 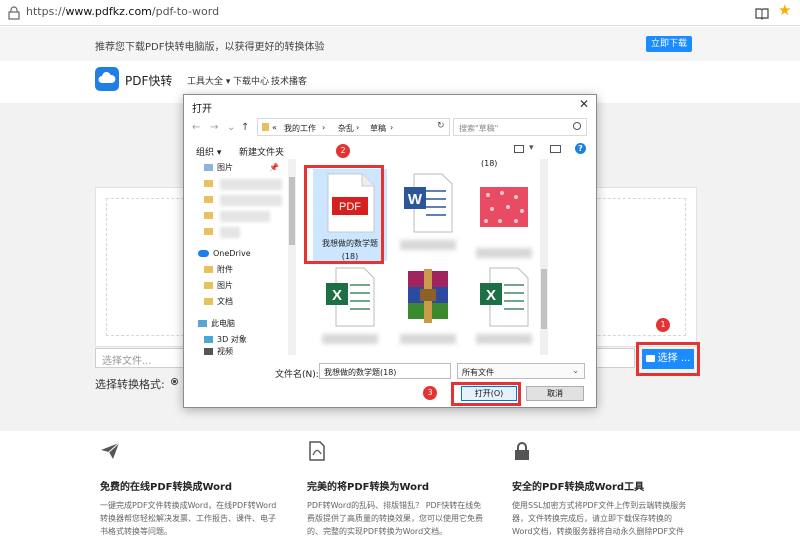 I want to click on nav-tools: 工具大全 ▾, so click(x=208, y=80).